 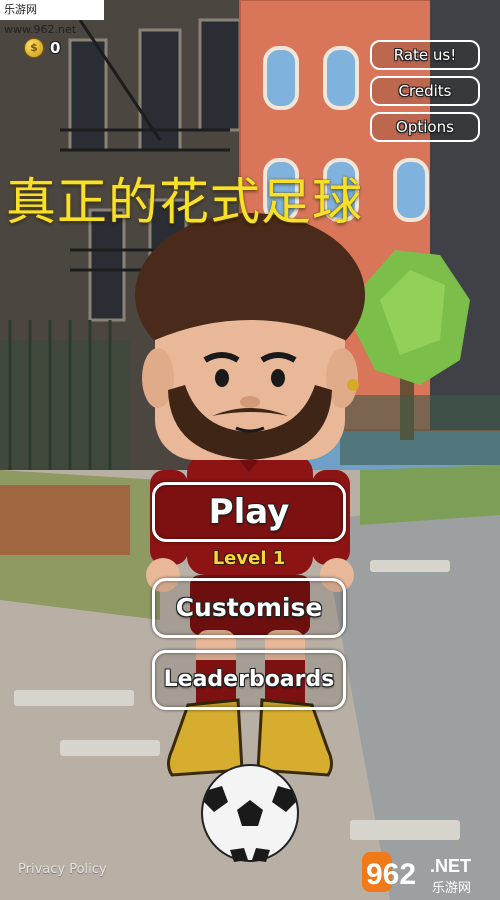 I want to click on logo-cn: 乐游网, so click(x=451, y=888).